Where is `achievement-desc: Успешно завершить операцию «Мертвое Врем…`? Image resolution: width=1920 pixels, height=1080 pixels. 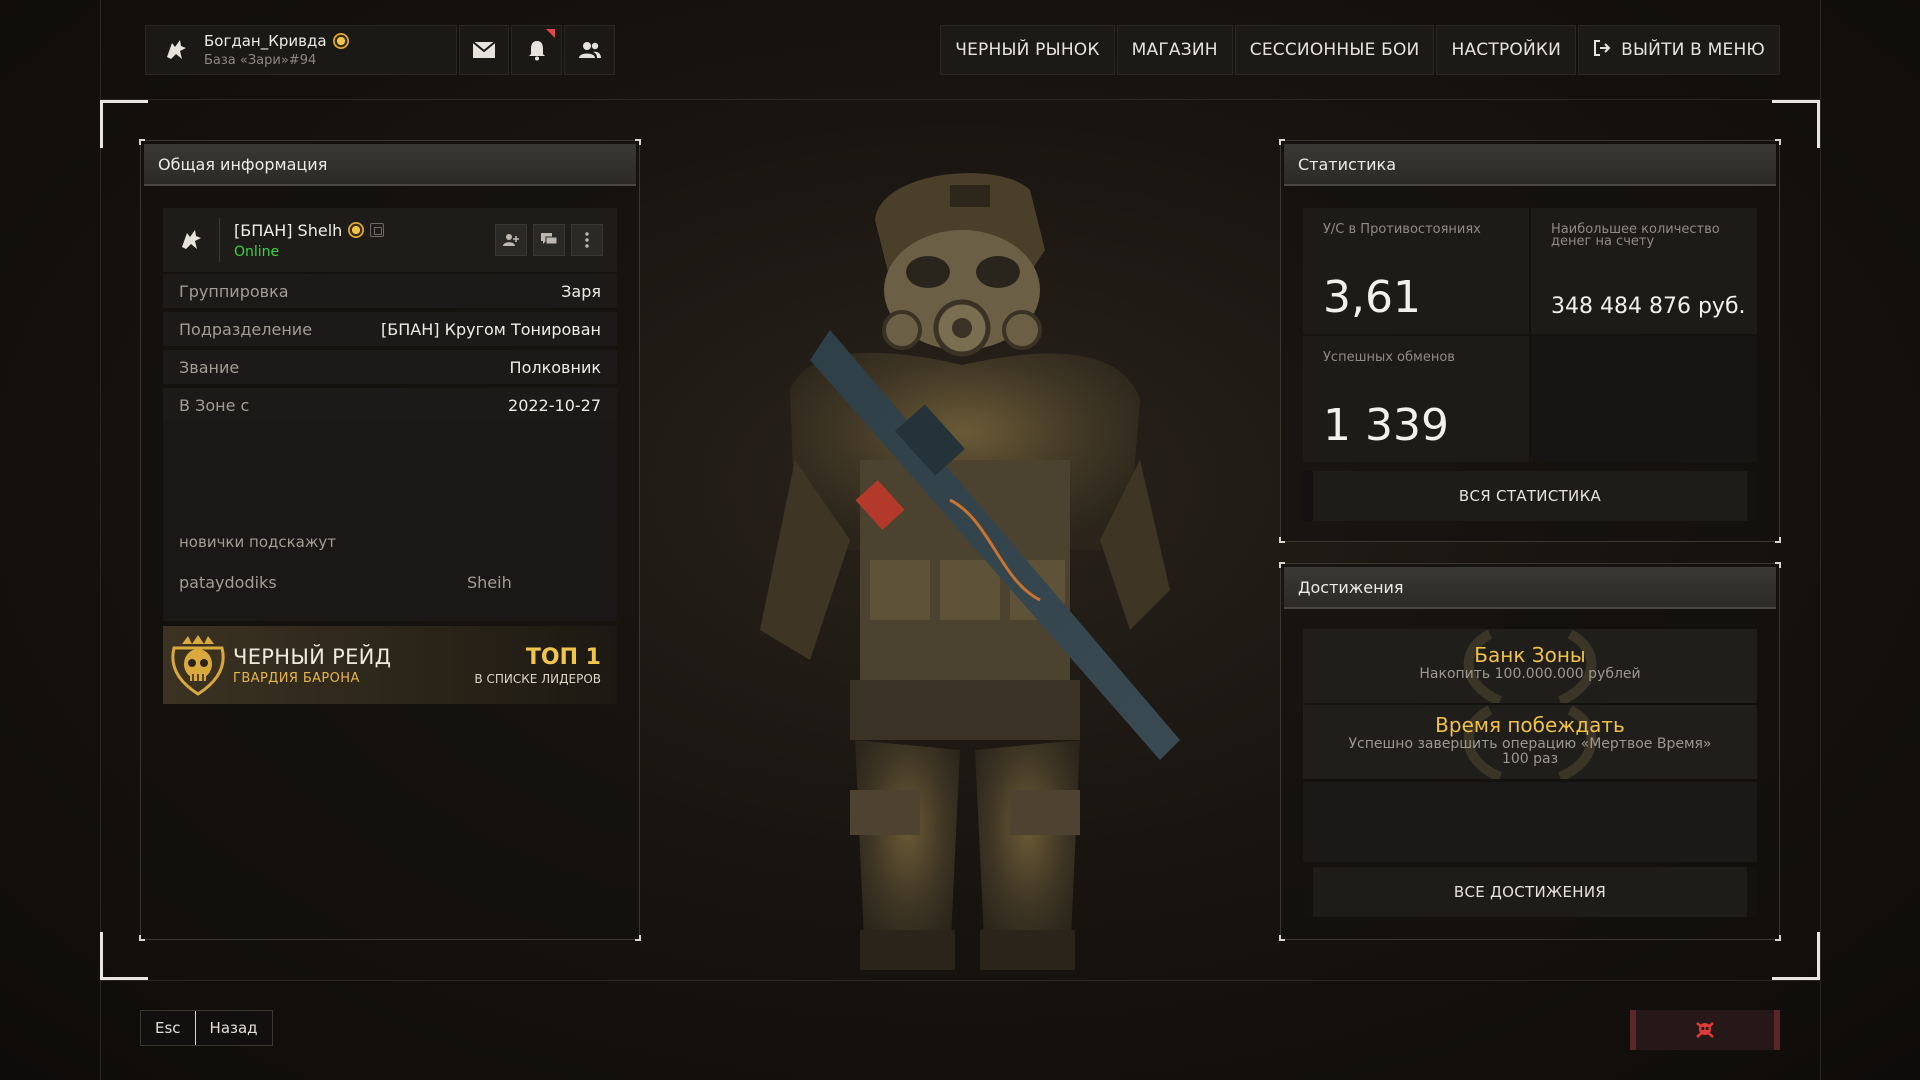 achievement-desc: Успешно завершить операцию «Мертвое Врем… is located at coordinates (1530, 744).